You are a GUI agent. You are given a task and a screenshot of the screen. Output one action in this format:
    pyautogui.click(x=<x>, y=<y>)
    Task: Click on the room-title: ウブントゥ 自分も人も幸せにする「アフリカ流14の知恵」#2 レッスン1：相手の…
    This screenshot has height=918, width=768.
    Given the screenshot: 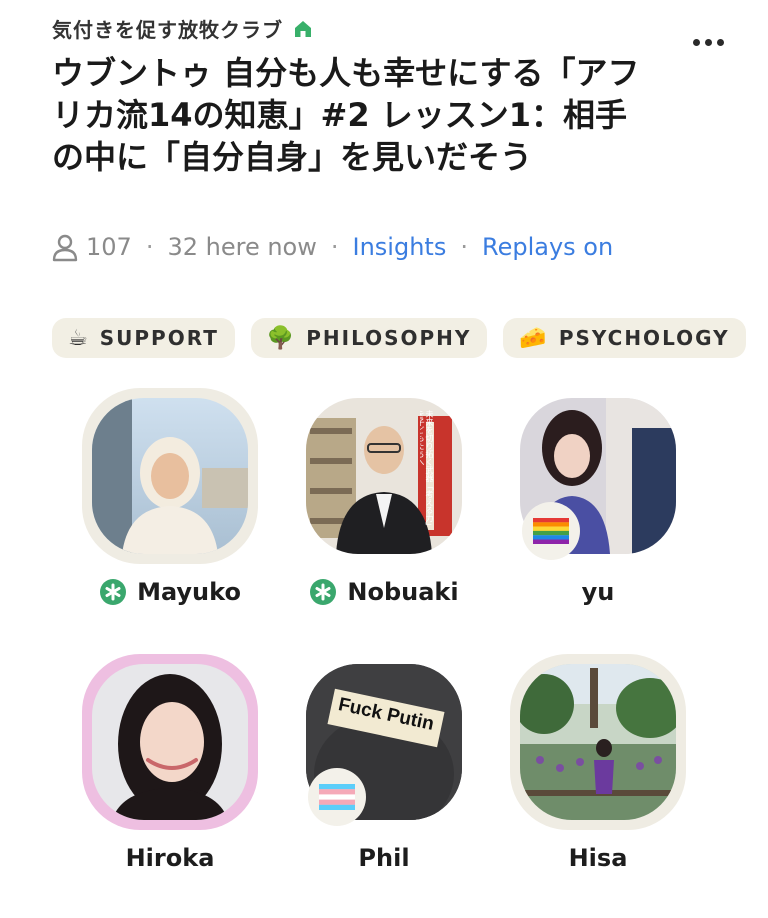 What is the action you would take?
    pyautogui.click(x=346, y=115)
    